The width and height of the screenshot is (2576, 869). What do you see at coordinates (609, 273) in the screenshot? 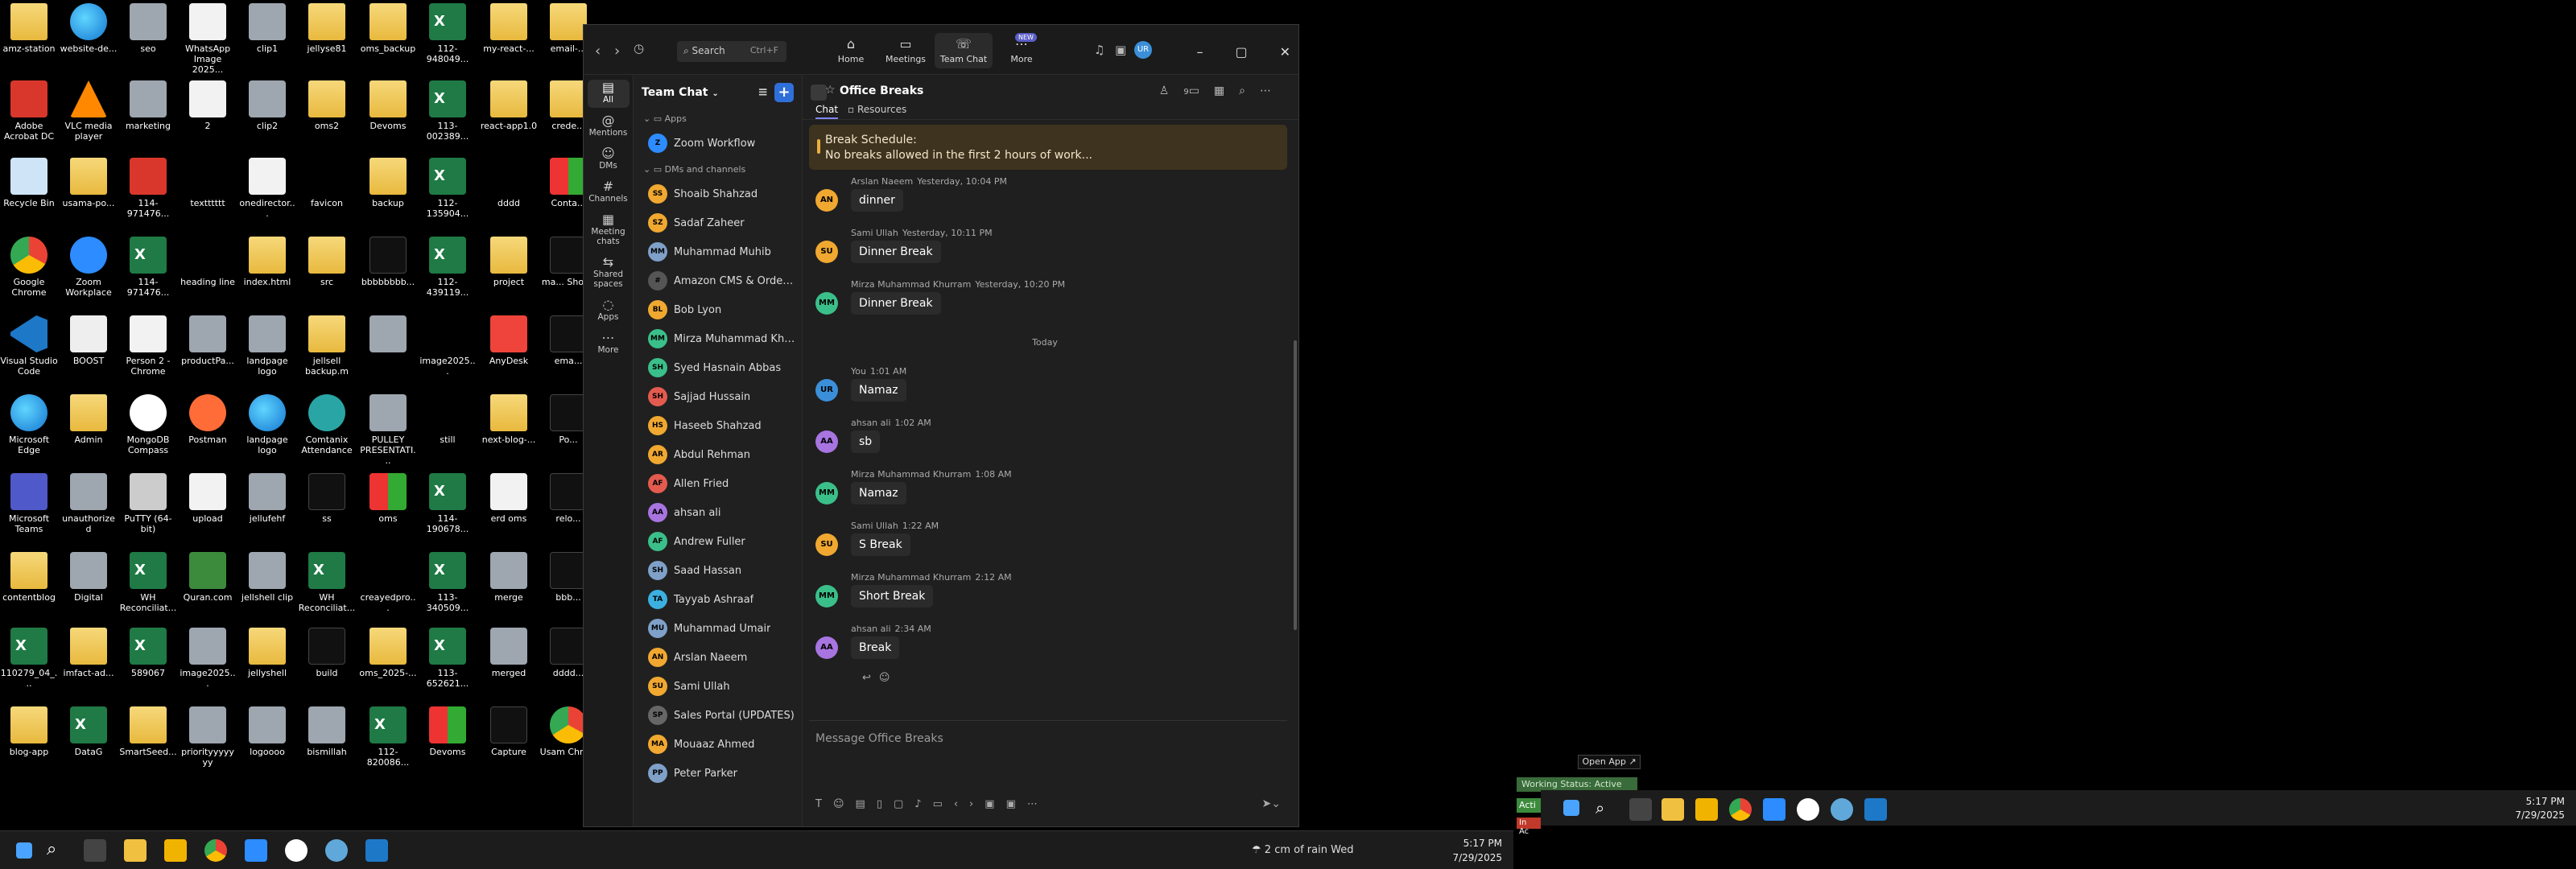
I see `appbar-item-shared-spaces: ⇆ Shared spaces` at bounding box center [609, 273].